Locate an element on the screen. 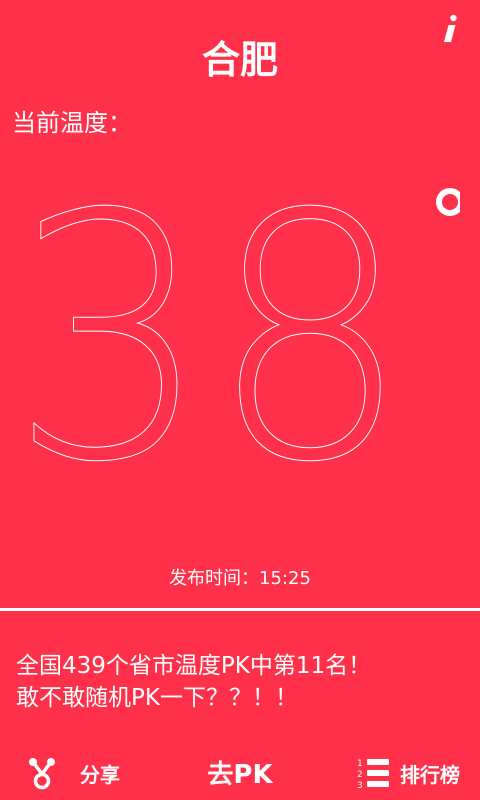  publish-time: 发布时间：15:25 is located at coordinates (240, 578).